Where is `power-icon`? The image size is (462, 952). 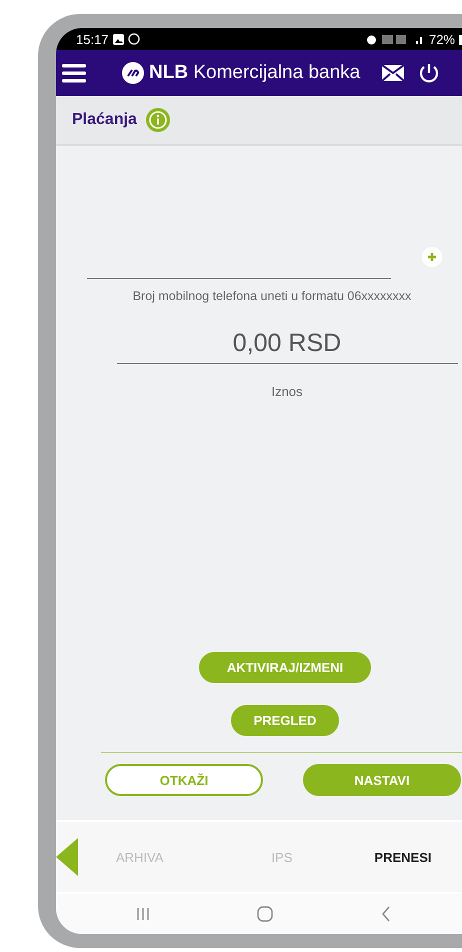
power-icon is located at coordinates (429, 73).